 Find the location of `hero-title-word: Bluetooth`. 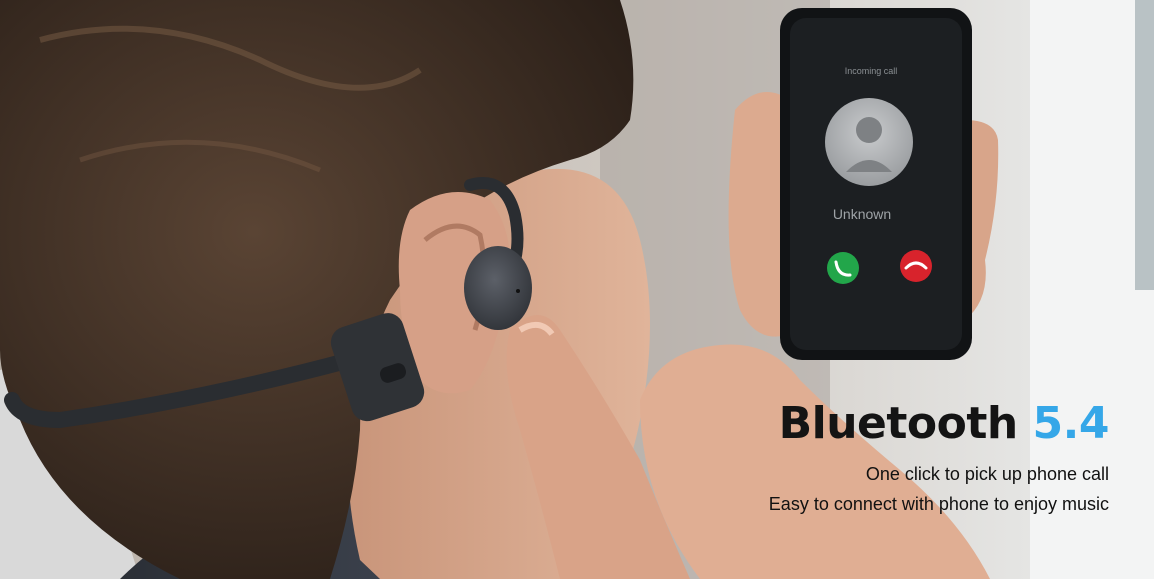

hero-title-word: Bluetooth is located at coordinates (898, 423).